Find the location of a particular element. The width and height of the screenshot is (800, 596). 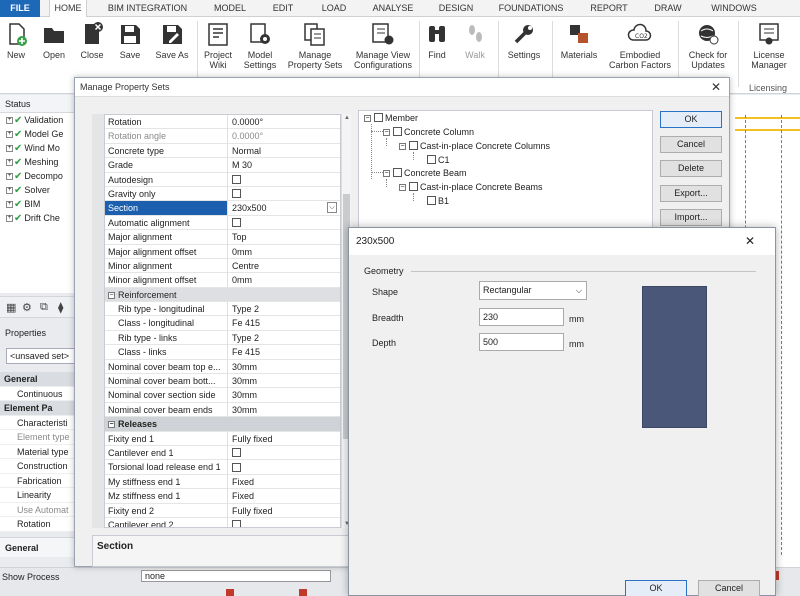

property-row: Concrete type Normal is located at coordinates (222, 151).